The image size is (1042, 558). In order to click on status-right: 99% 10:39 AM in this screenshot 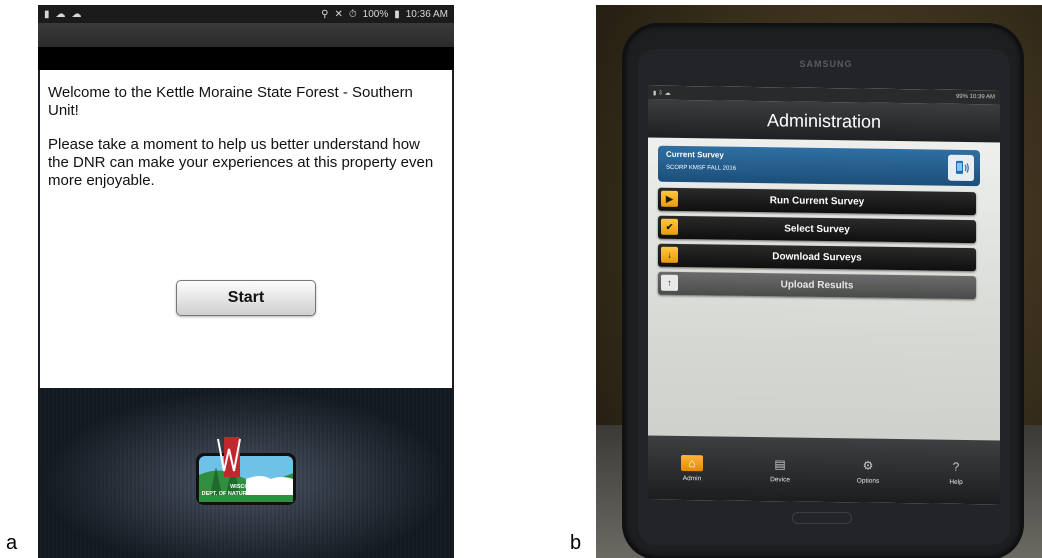, I will do `click(975, 97)`.